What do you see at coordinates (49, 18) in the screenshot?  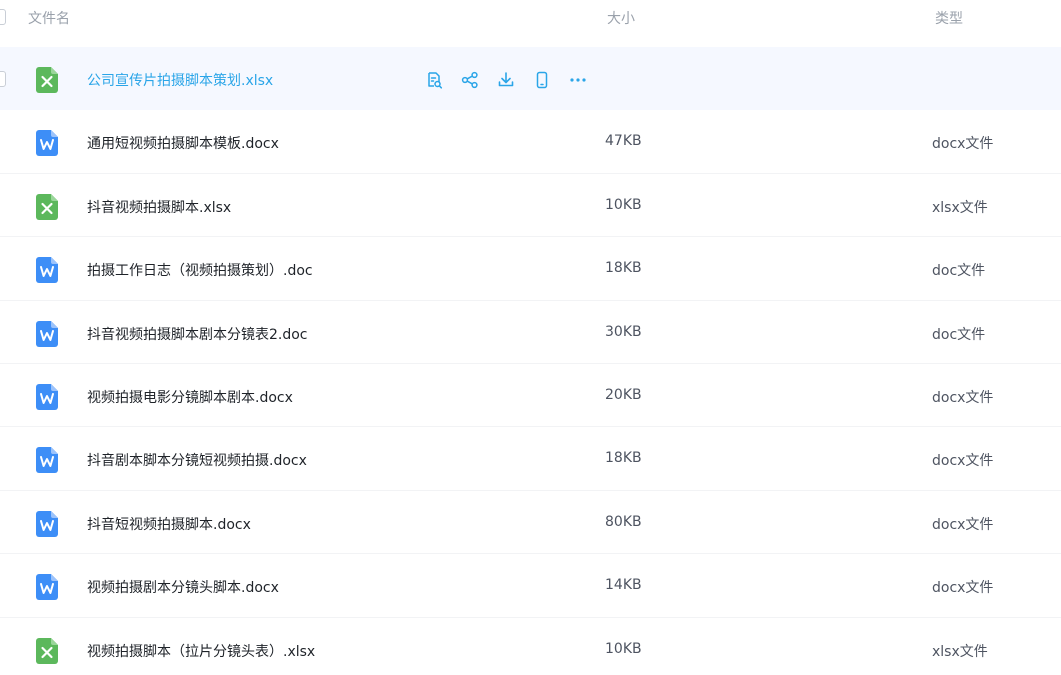 I see `header-name: 文件名` at bounding box center [49, 18].